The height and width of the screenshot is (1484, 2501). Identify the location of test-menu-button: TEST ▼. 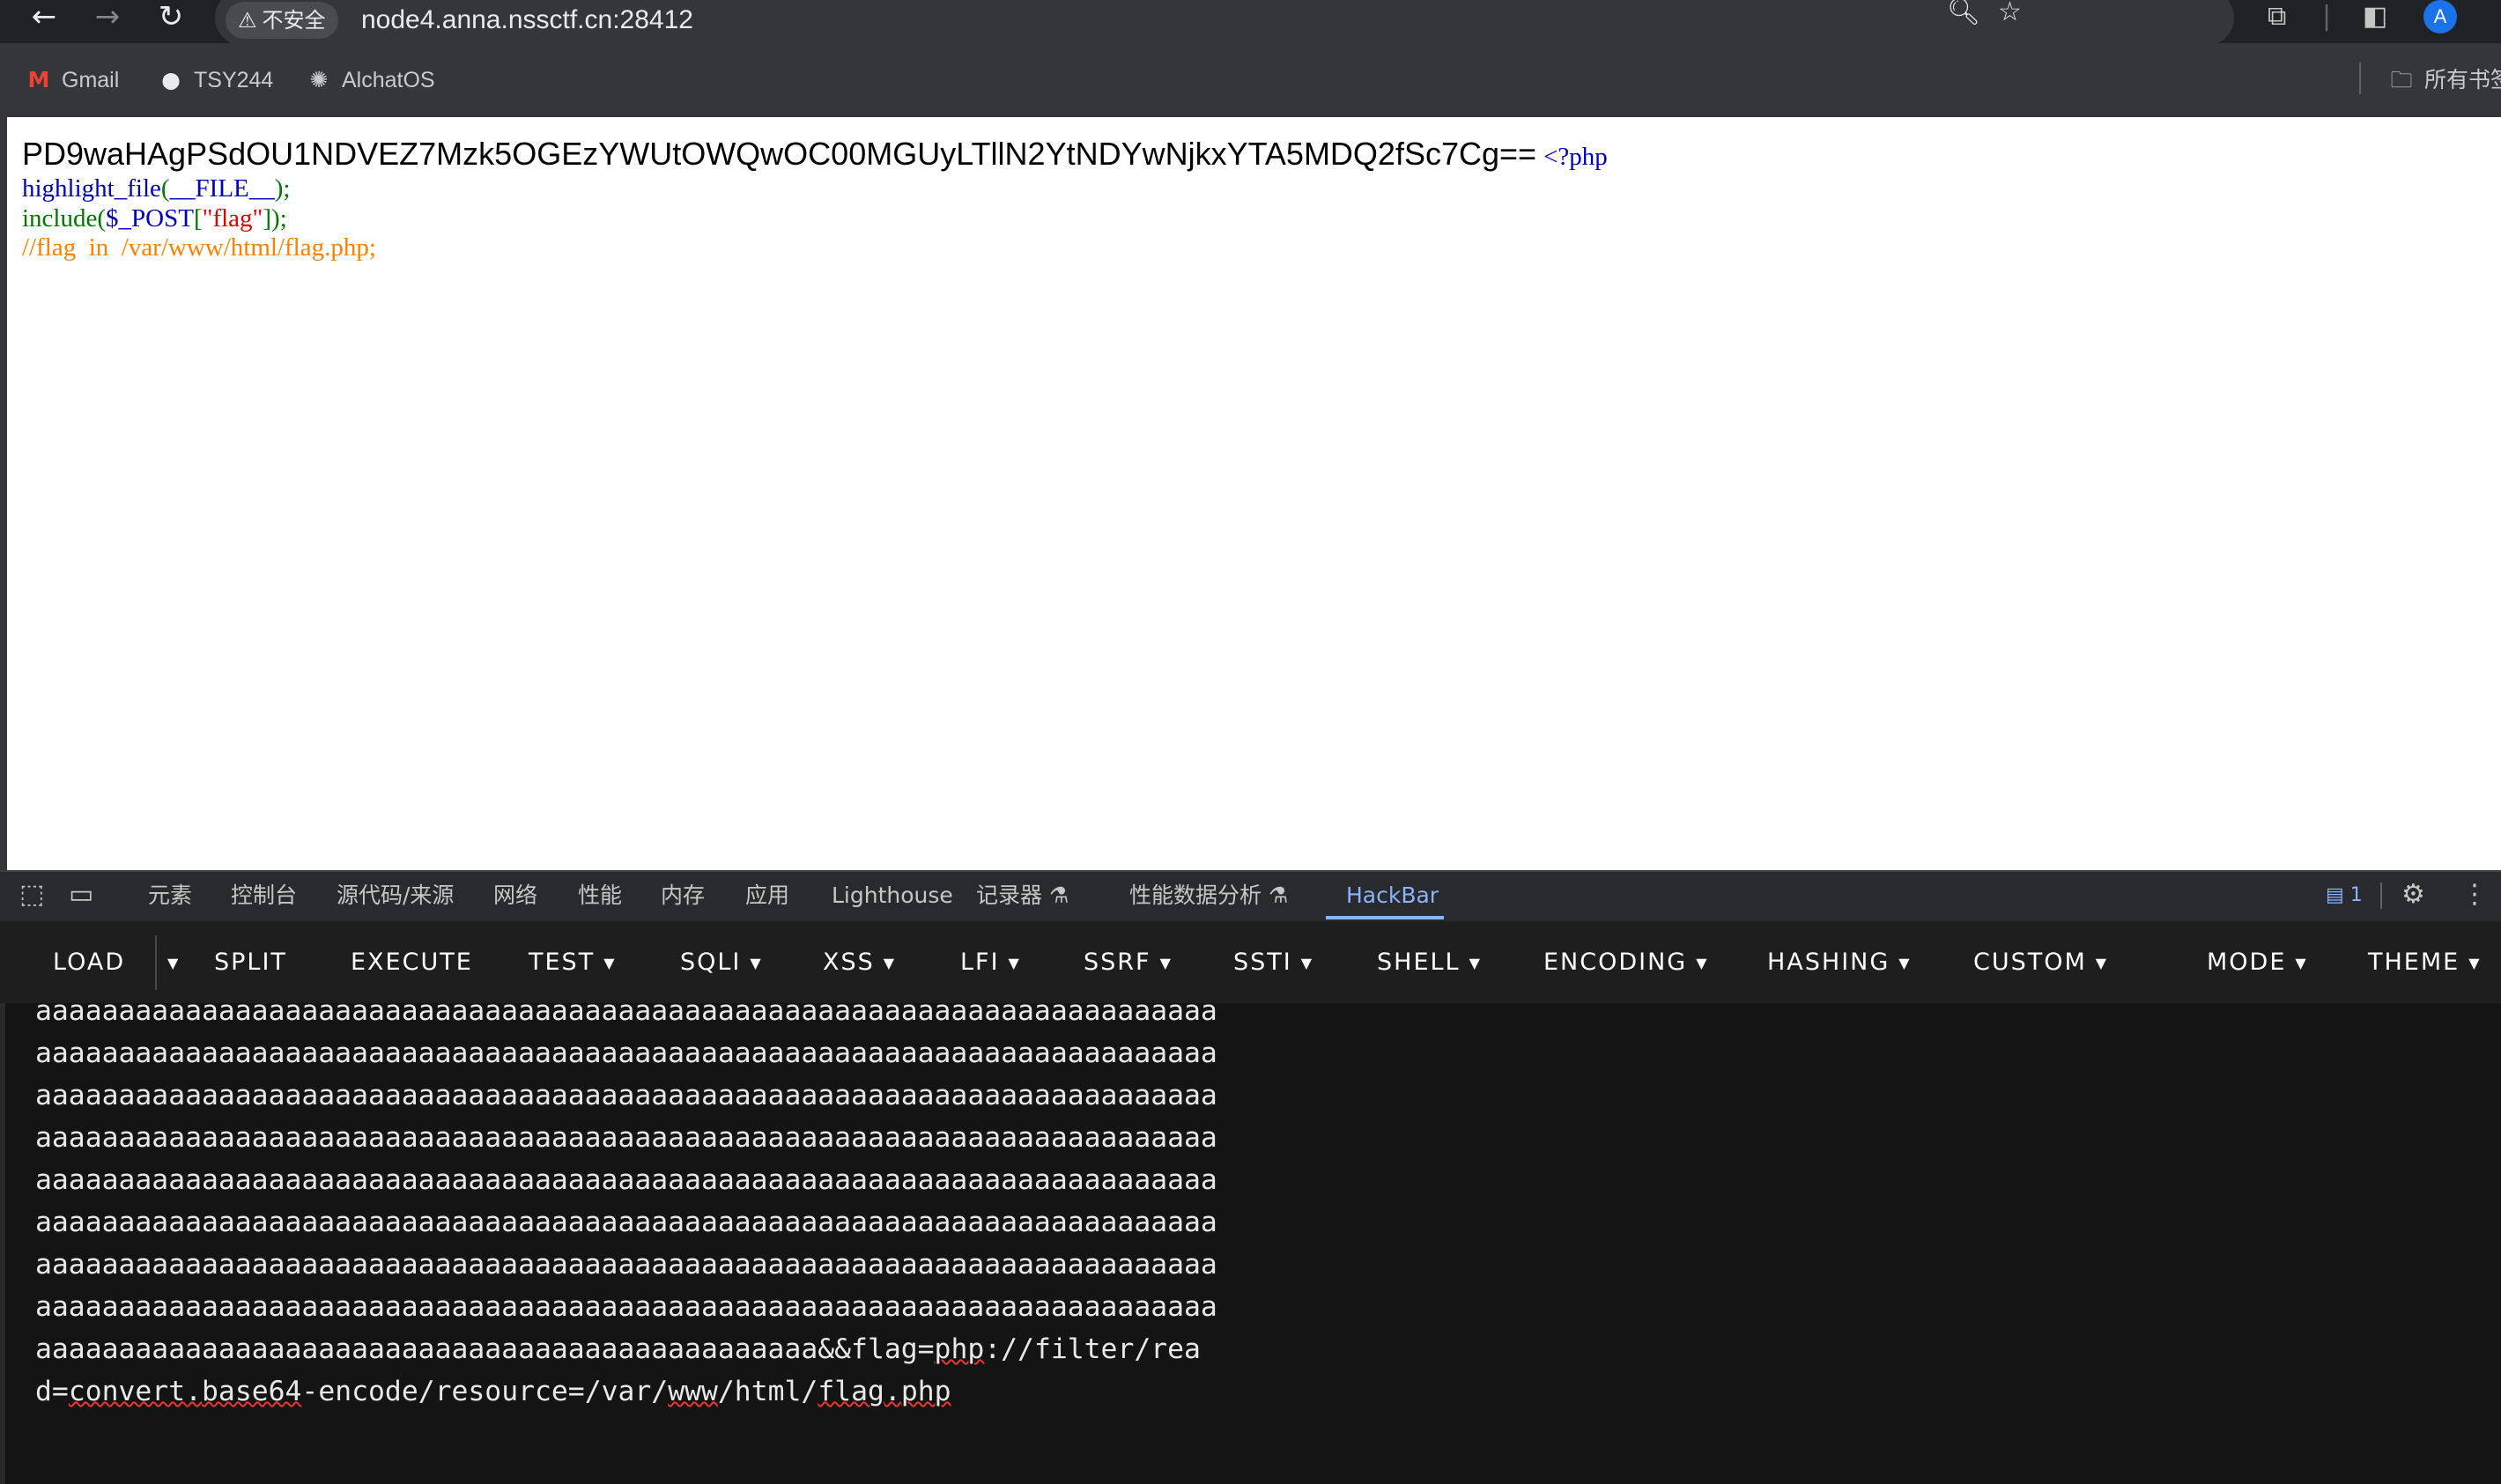
(573, 962).